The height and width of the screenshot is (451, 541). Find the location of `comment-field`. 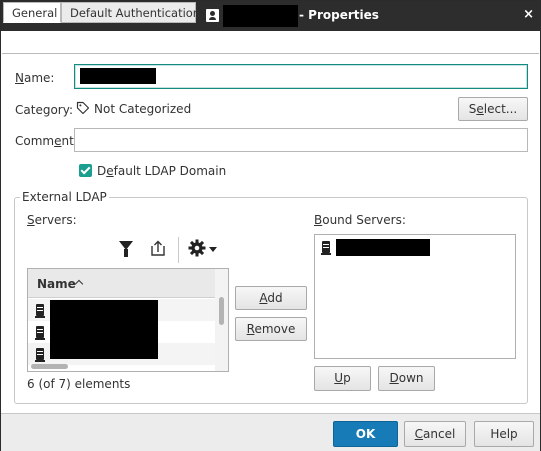

comment-field is located at coordinates (301, 140).